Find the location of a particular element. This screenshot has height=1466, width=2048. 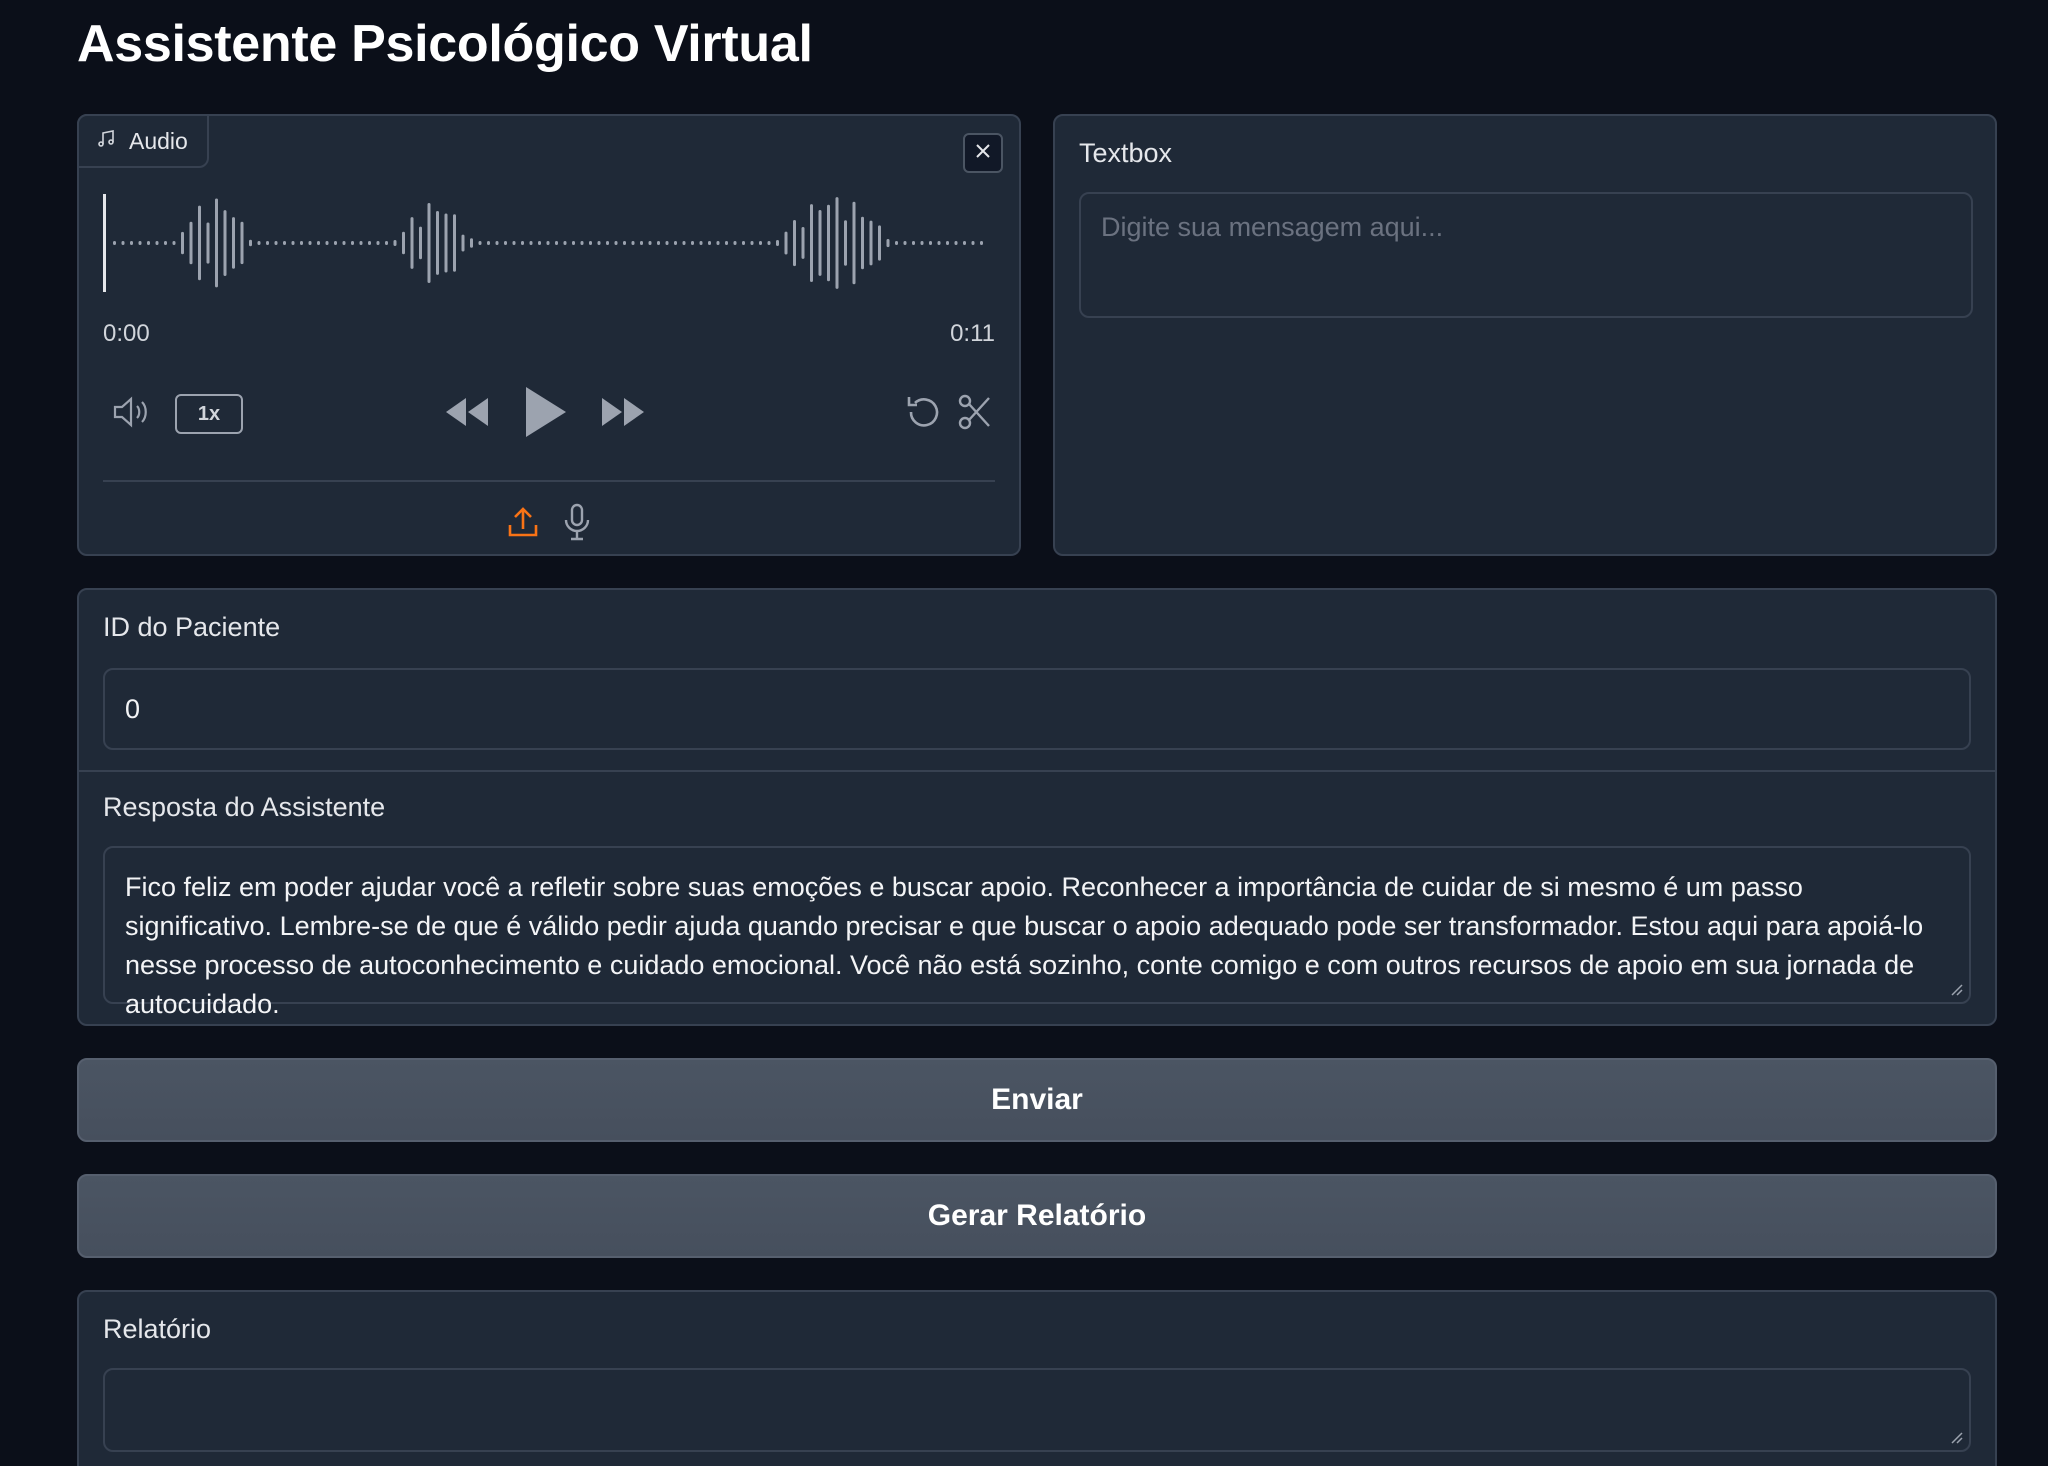

microphone-icon is located at coordinates (577, 524).